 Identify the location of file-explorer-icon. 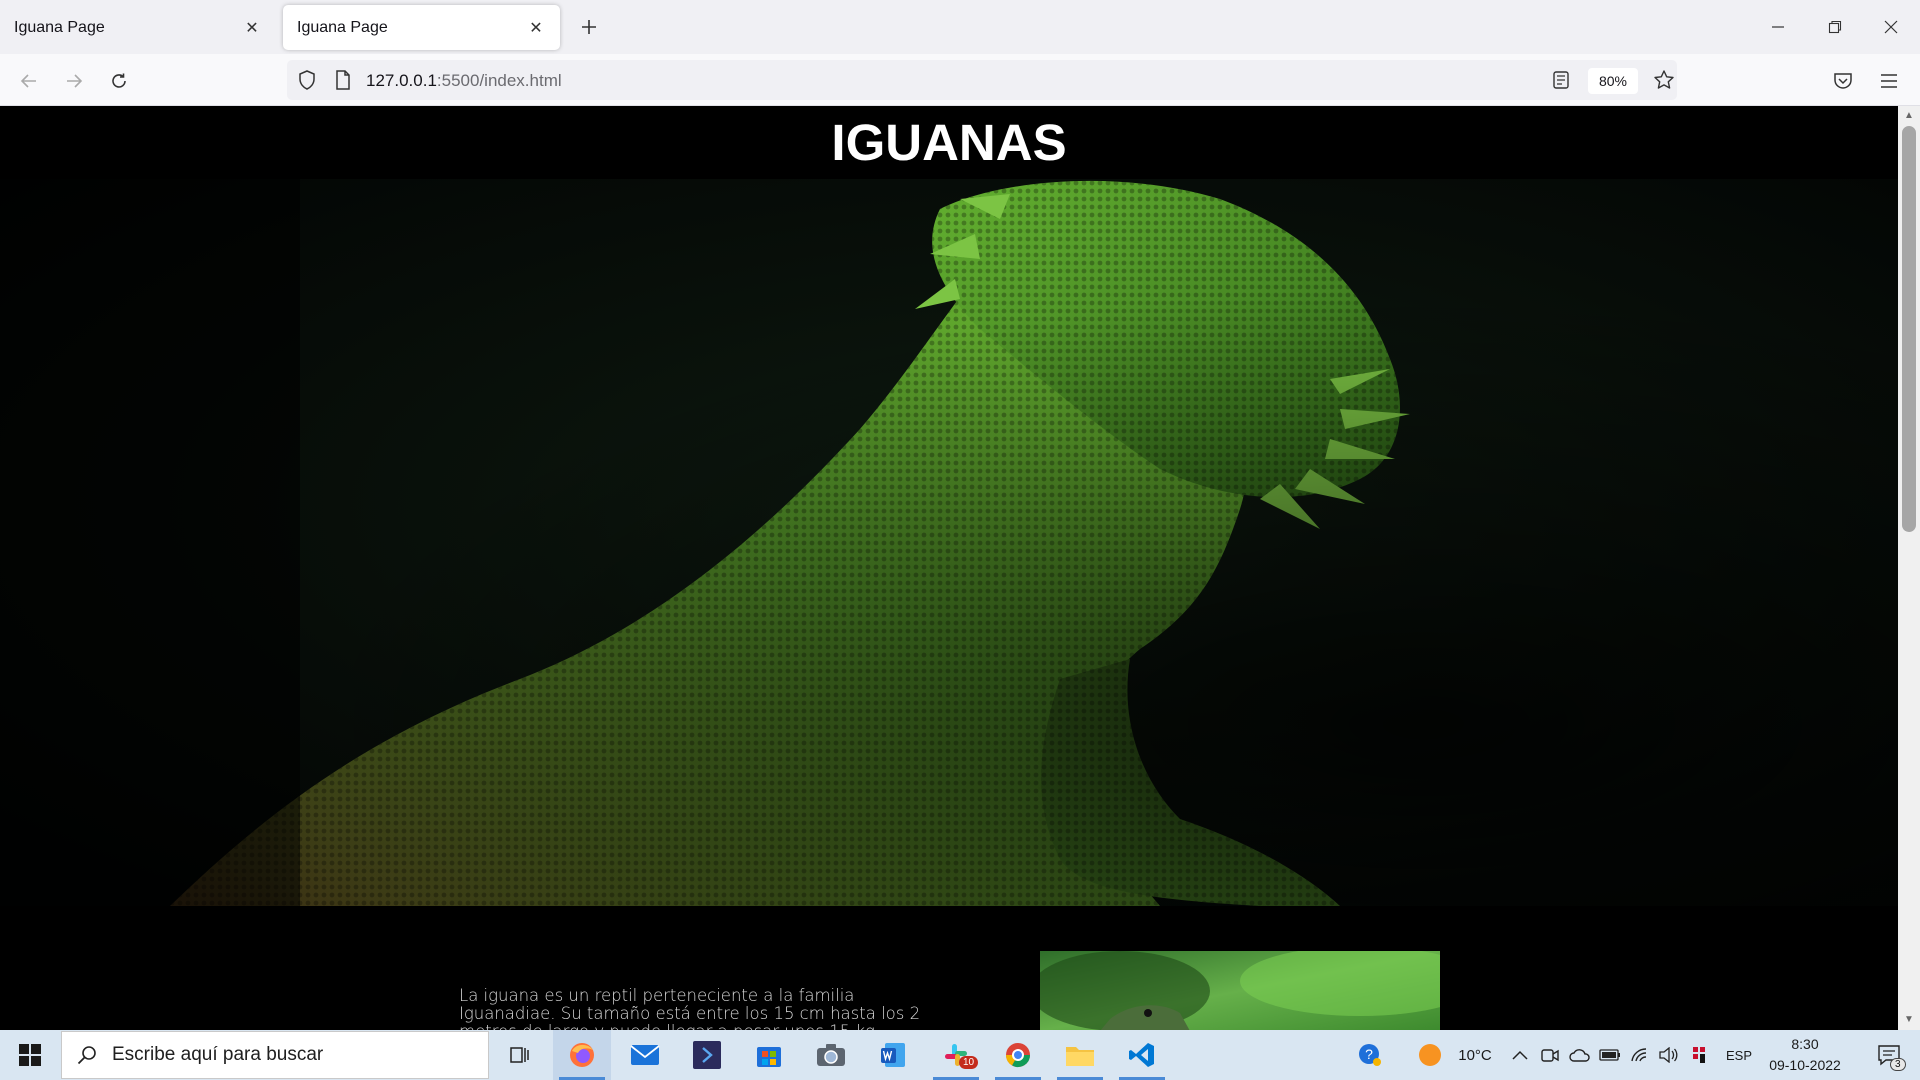
(1080, 1055).